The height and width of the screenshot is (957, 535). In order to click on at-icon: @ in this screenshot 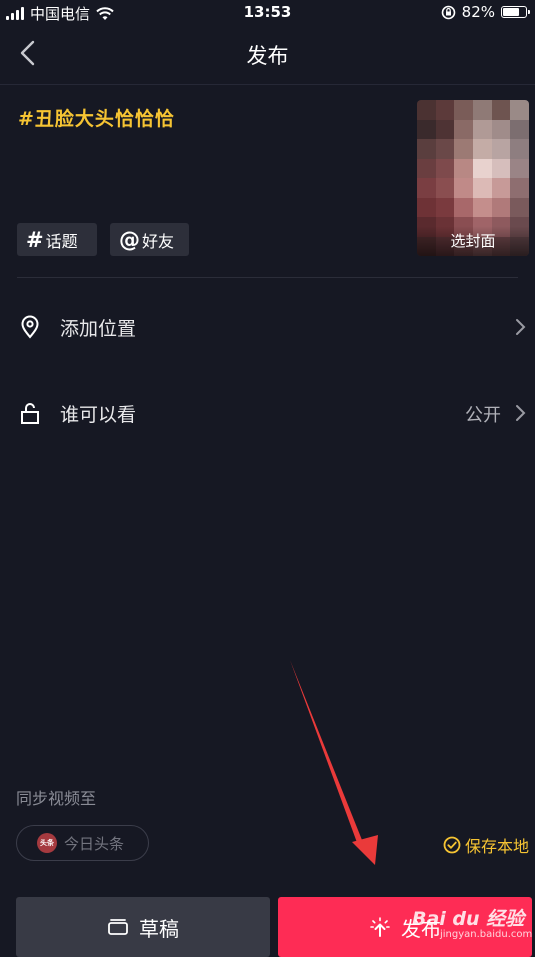, I will do `click(129, 239)`.